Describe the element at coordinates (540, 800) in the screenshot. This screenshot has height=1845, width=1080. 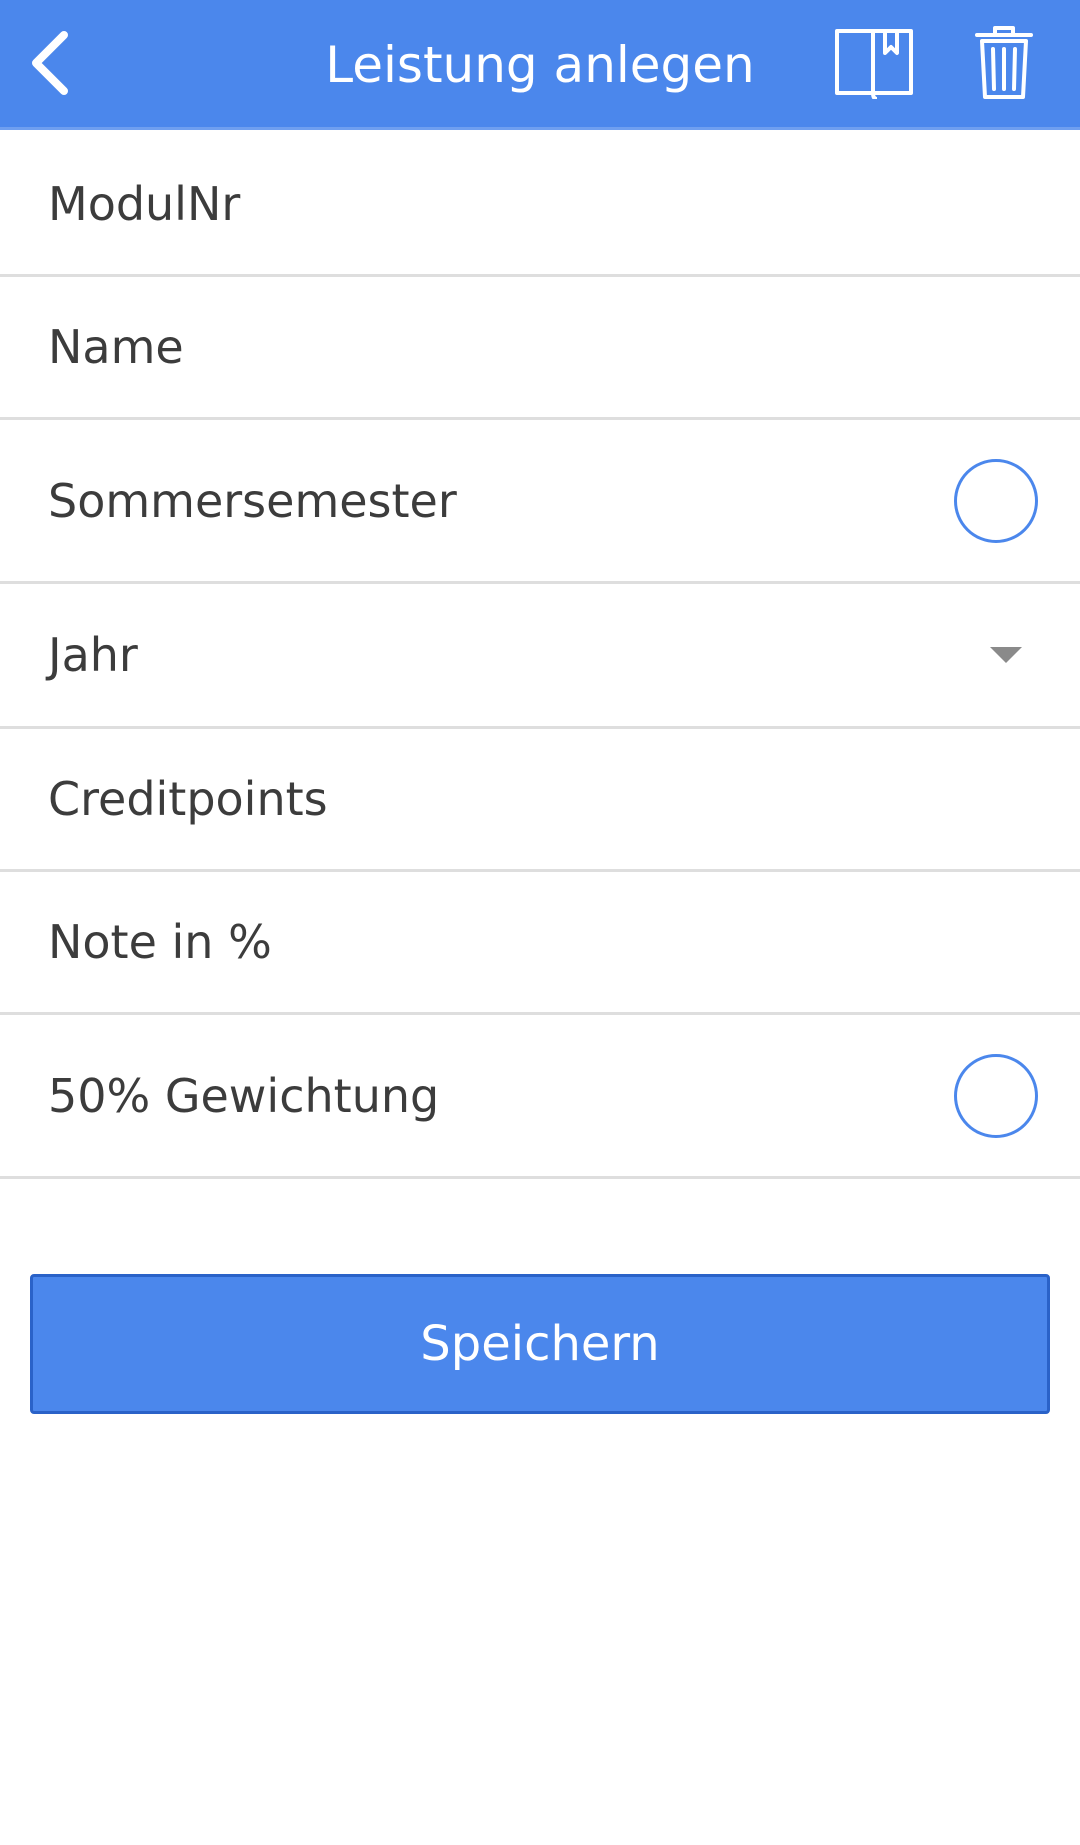
I see `creditpoints-field: Creditpoints` at that location.